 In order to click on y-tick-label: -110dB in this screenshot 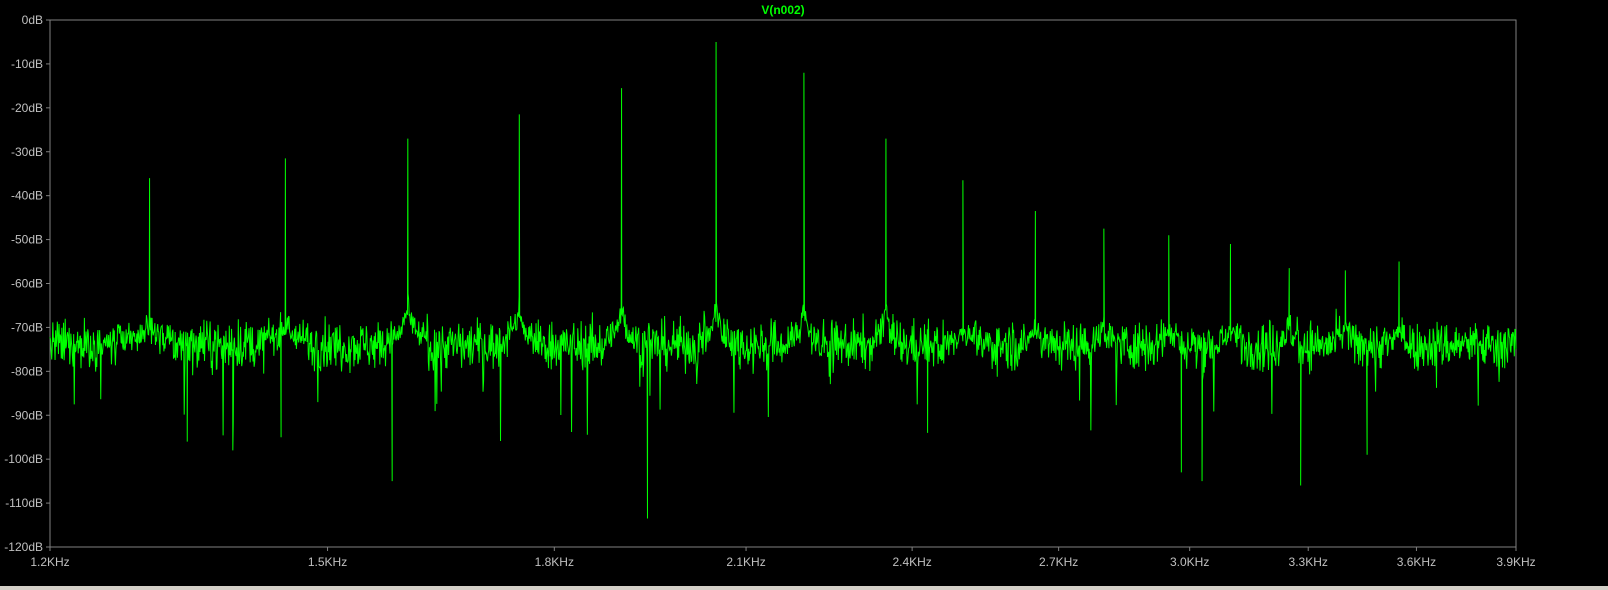, I will do `click(24, 503)`.